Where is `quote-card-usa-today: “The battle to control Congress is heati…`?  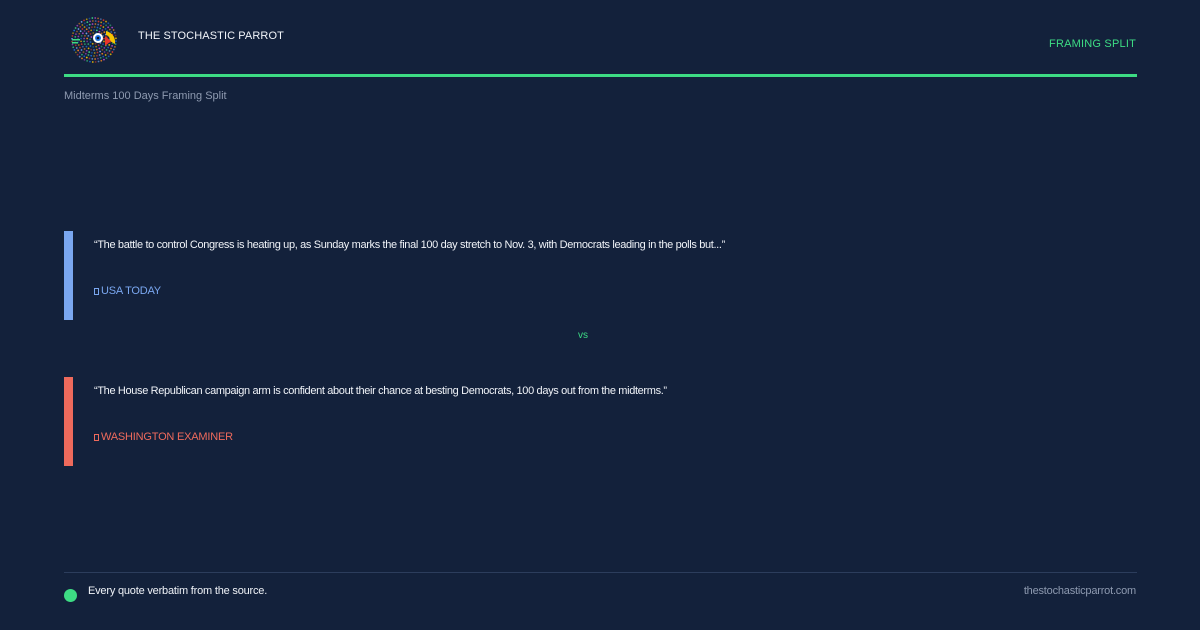
quote-card-usa-today: “The battle to control Congress is heati… is located at coordinates (600, 275).